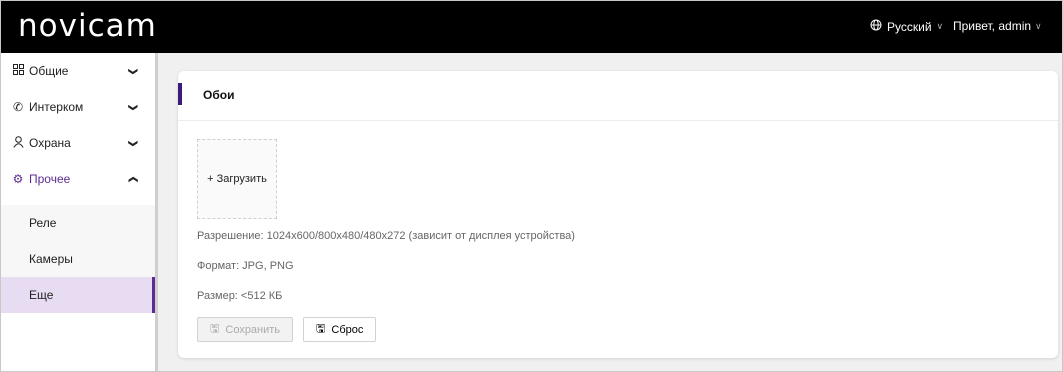 The width and height of the screenshot is (1063, 372). What do you see at coordinates (50, 143) in the screenshot?
I see `sidebar-item-label: Охрана` at bounding box center [50, 143].